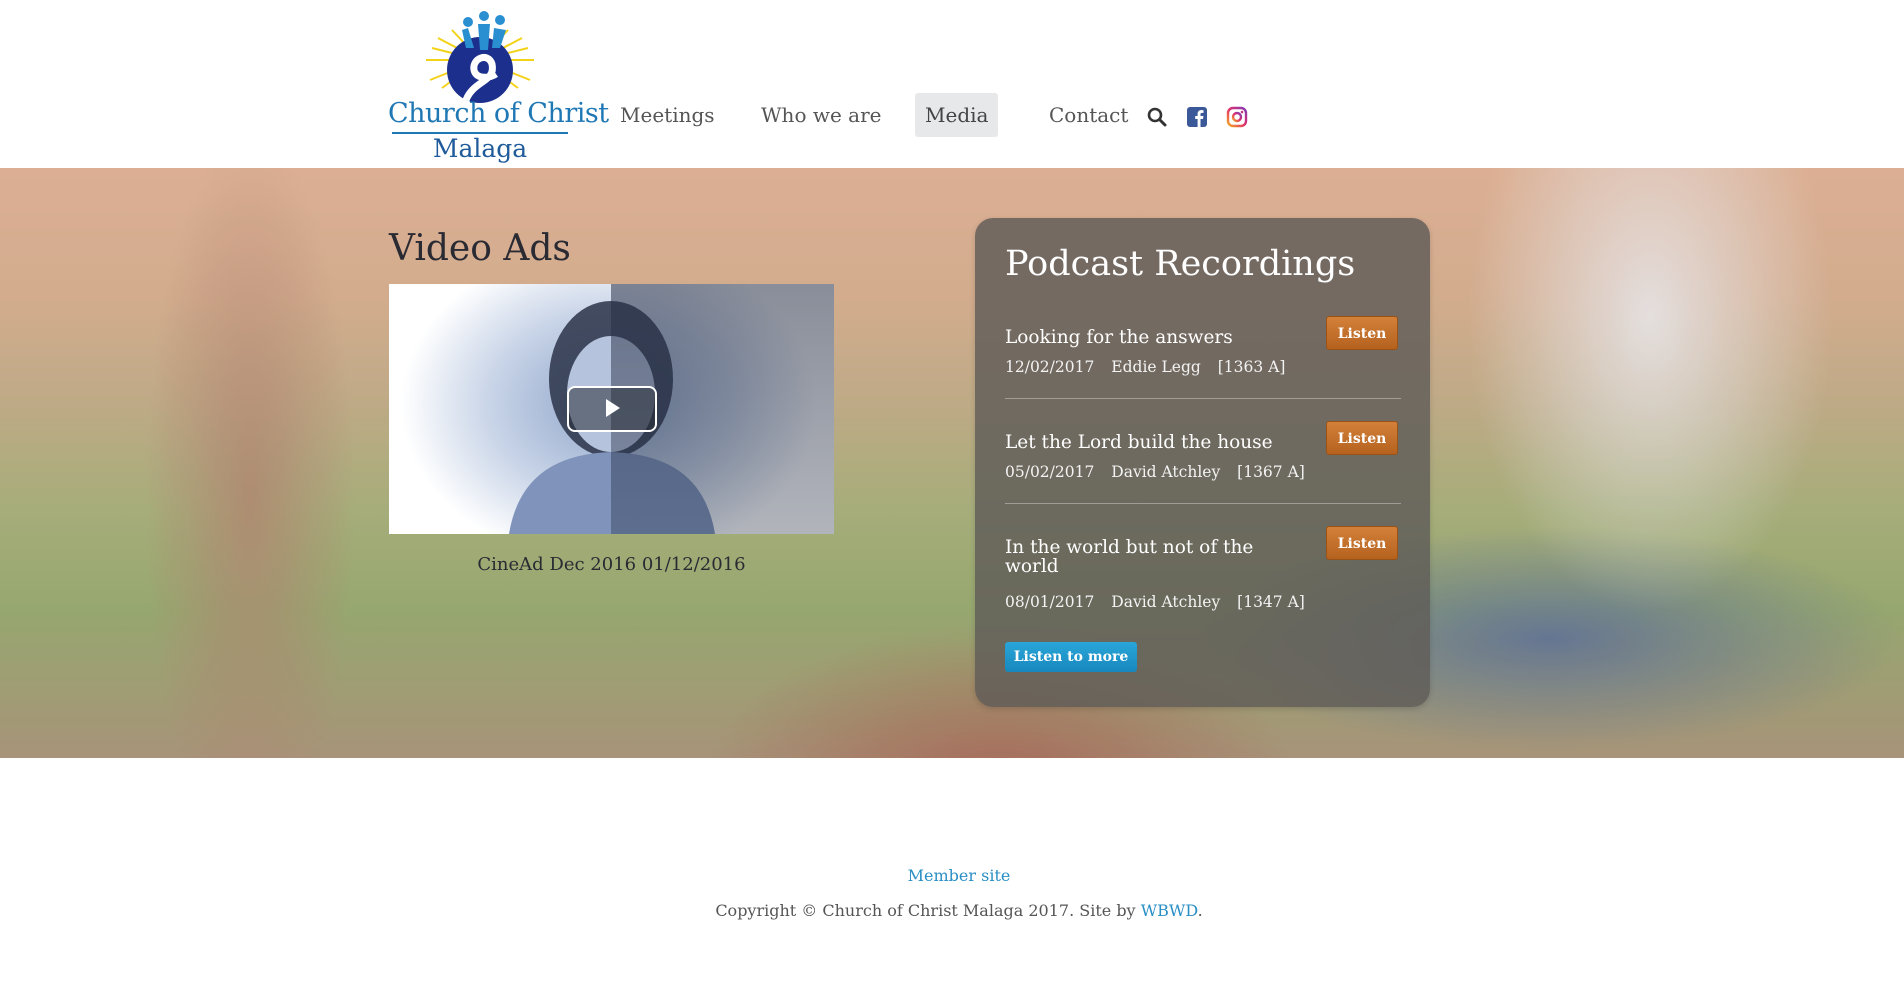 This screenshot has height=994, width=1904. I want to click on nav-item-who-we-are: Who we are, so click(821, 115).